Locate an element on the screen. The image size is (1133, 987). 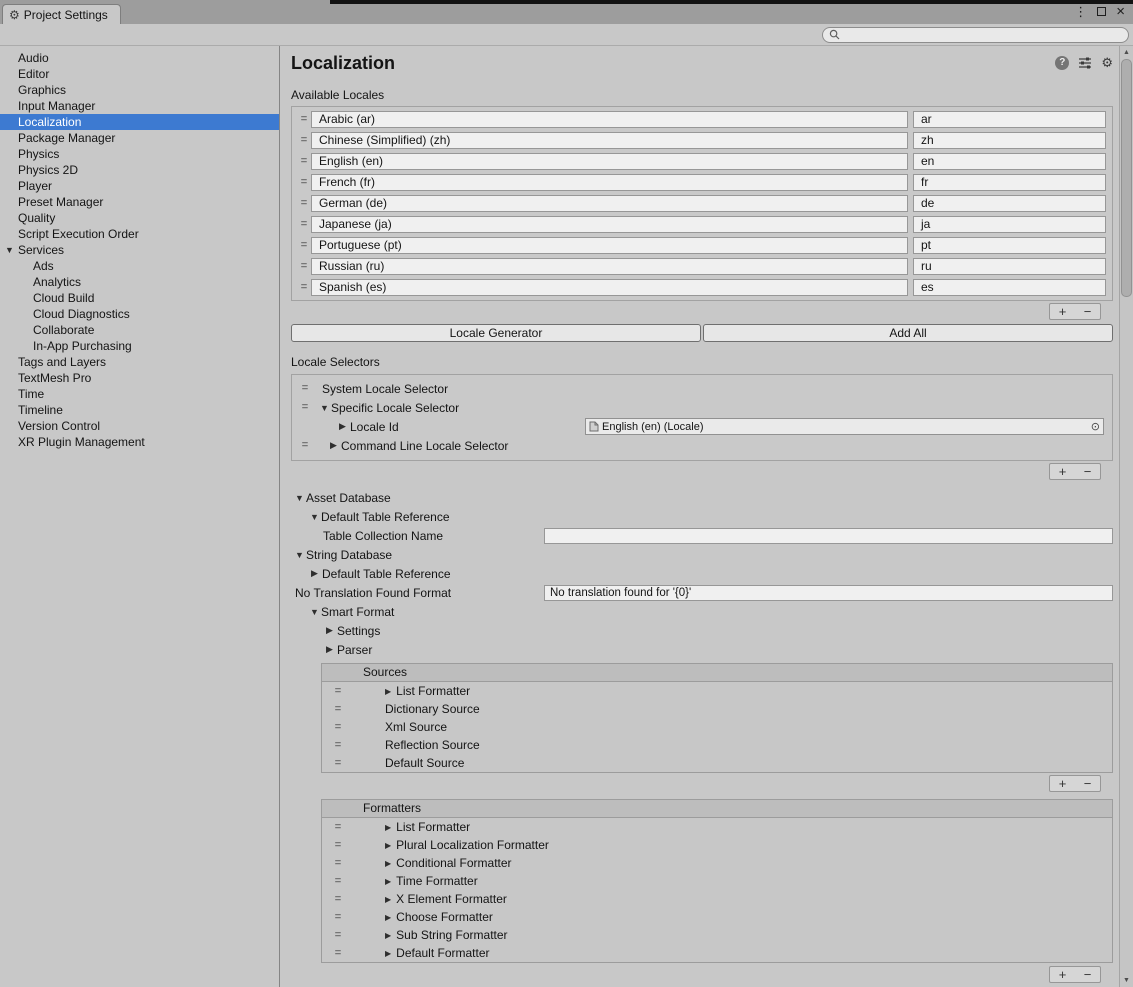
search-input is located at coordinates (975, 34).